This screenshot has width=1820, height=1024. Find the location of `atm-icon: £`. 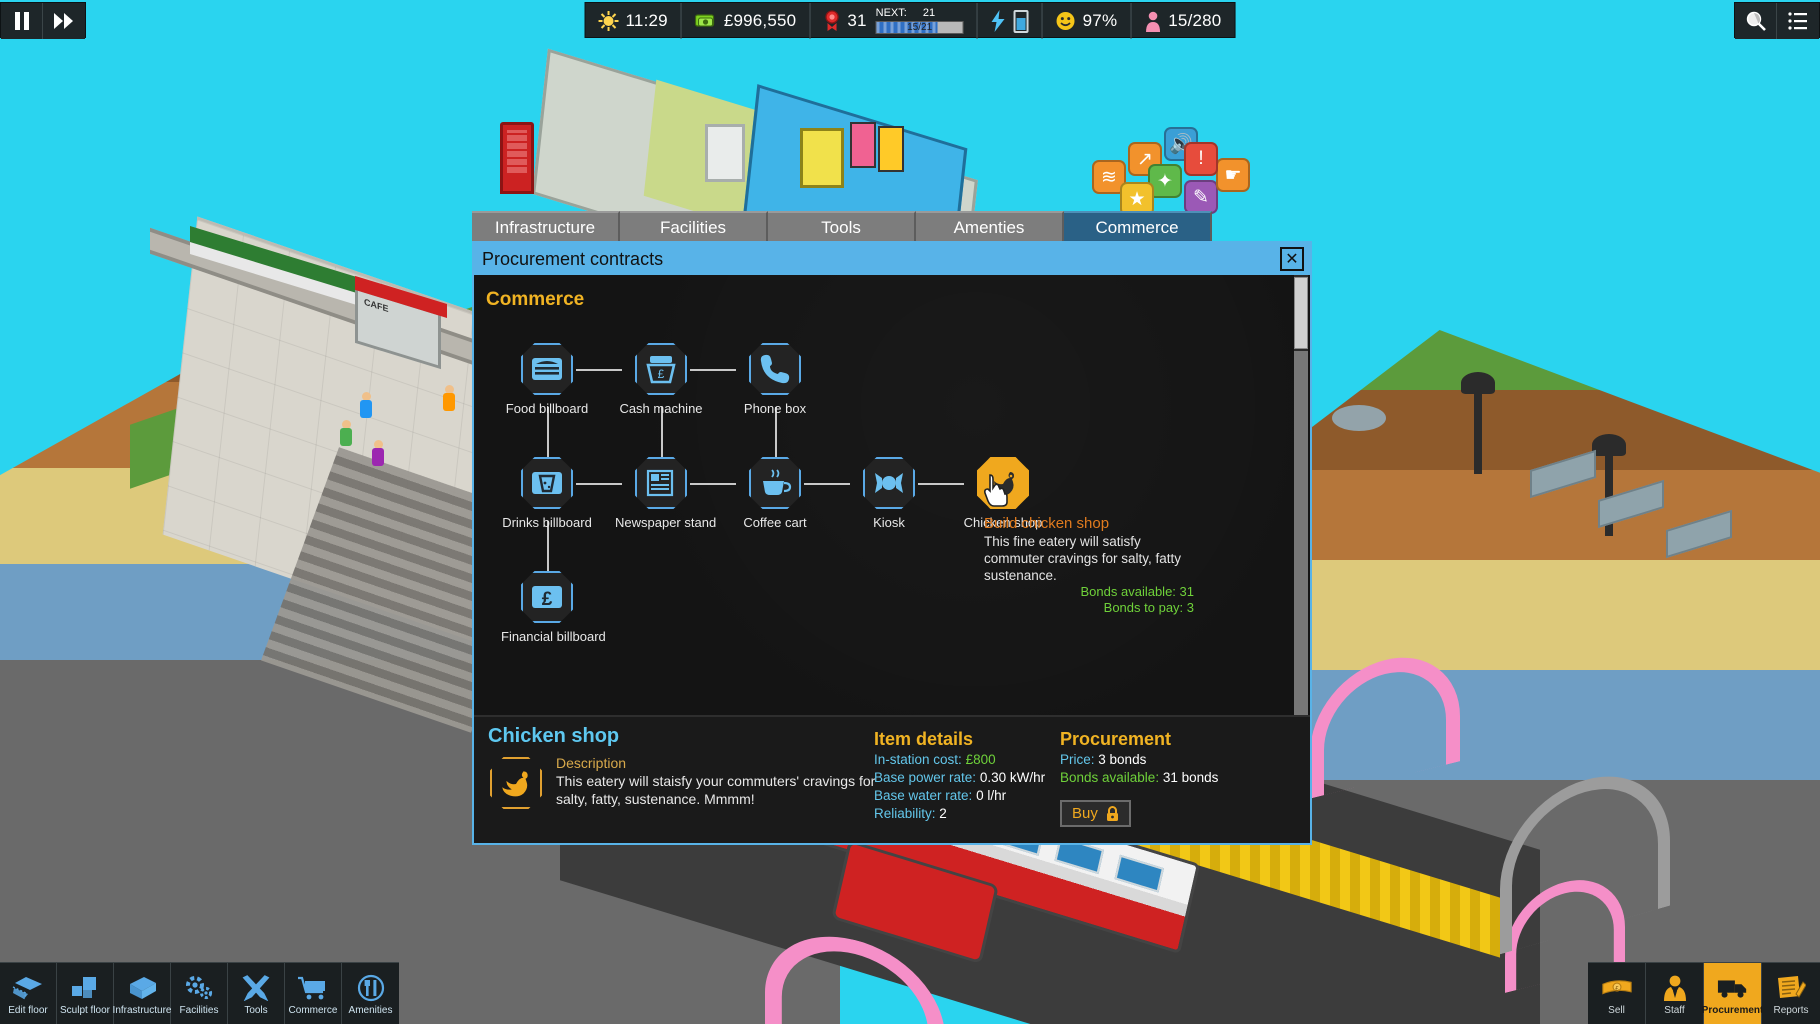

atm-icon: £ is located at coordinates (661, 369).